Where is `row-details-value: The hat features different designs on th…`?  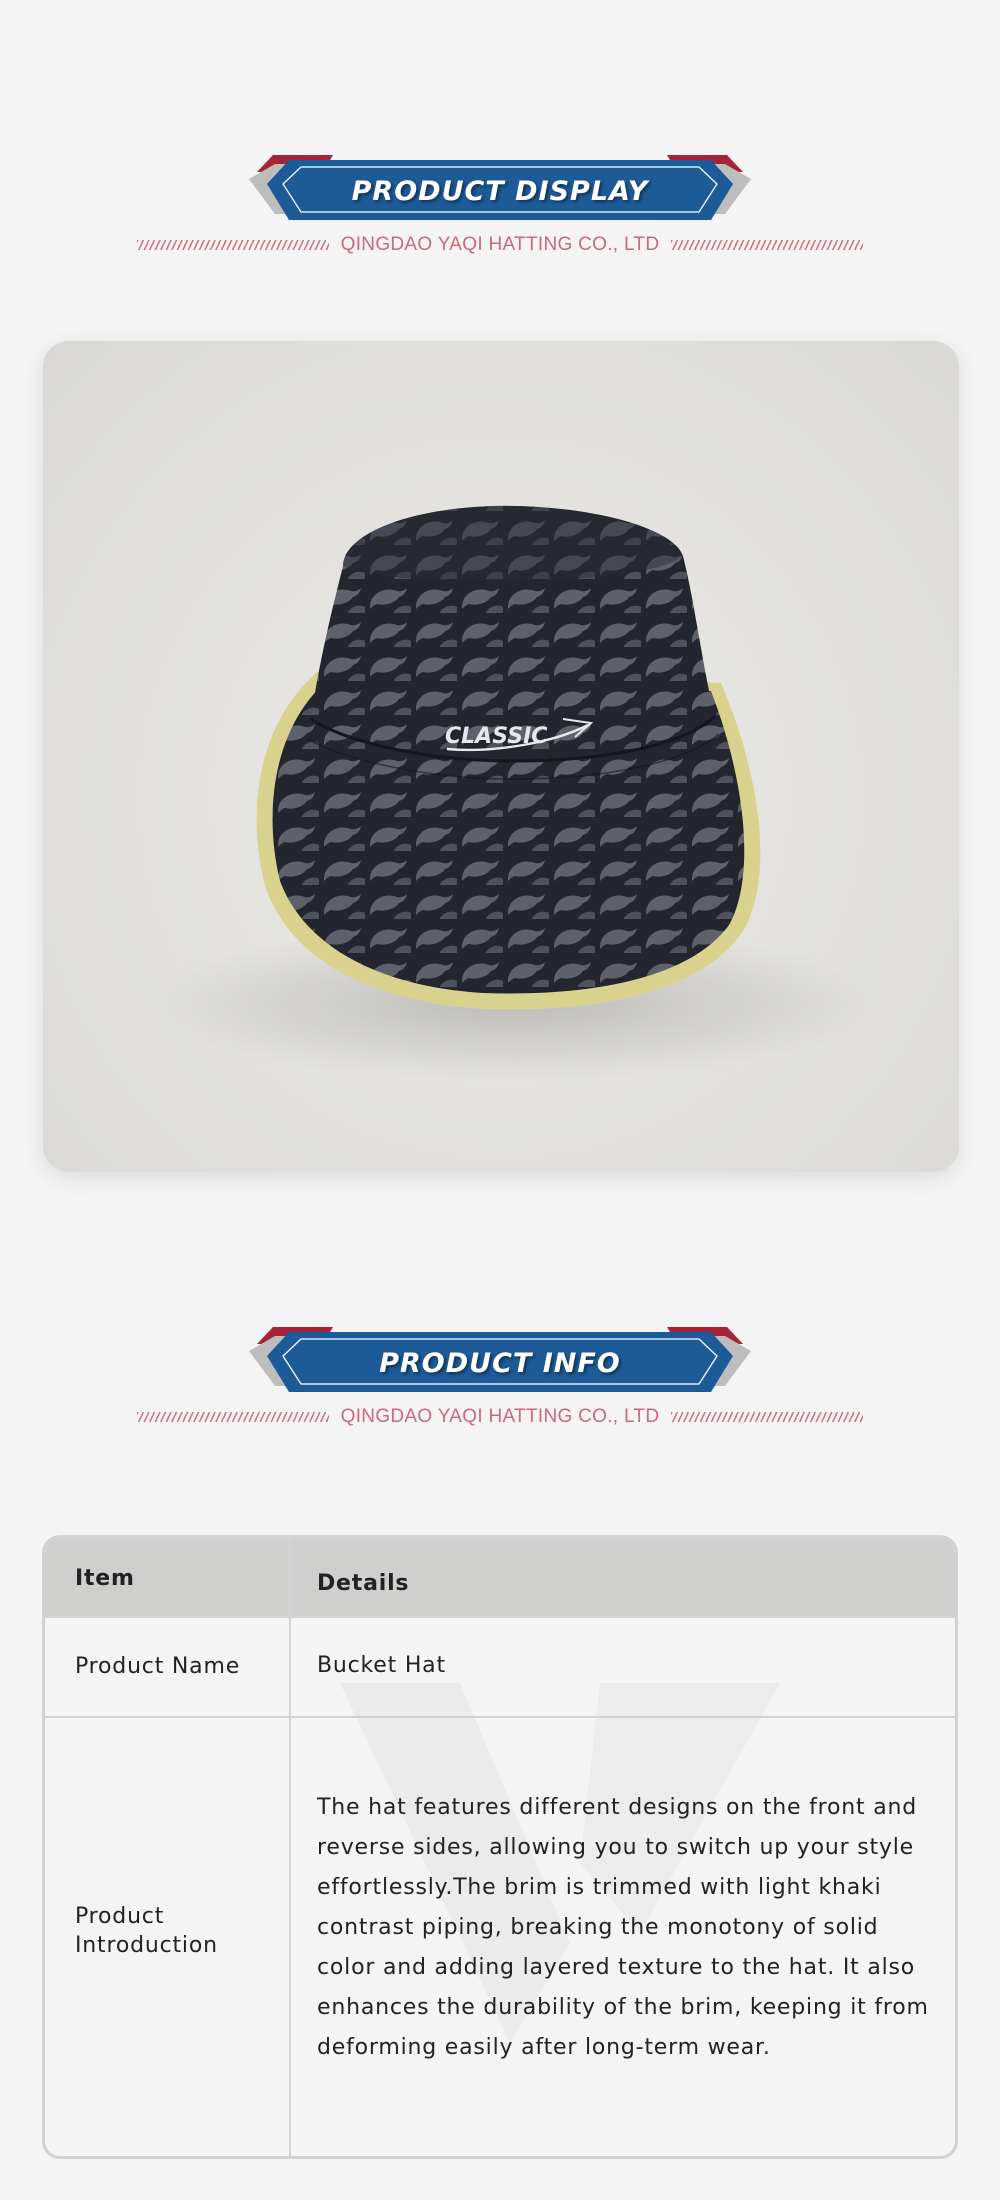
row-details-value: The hat features different designs on th… is located at coordinates (623, 1927).